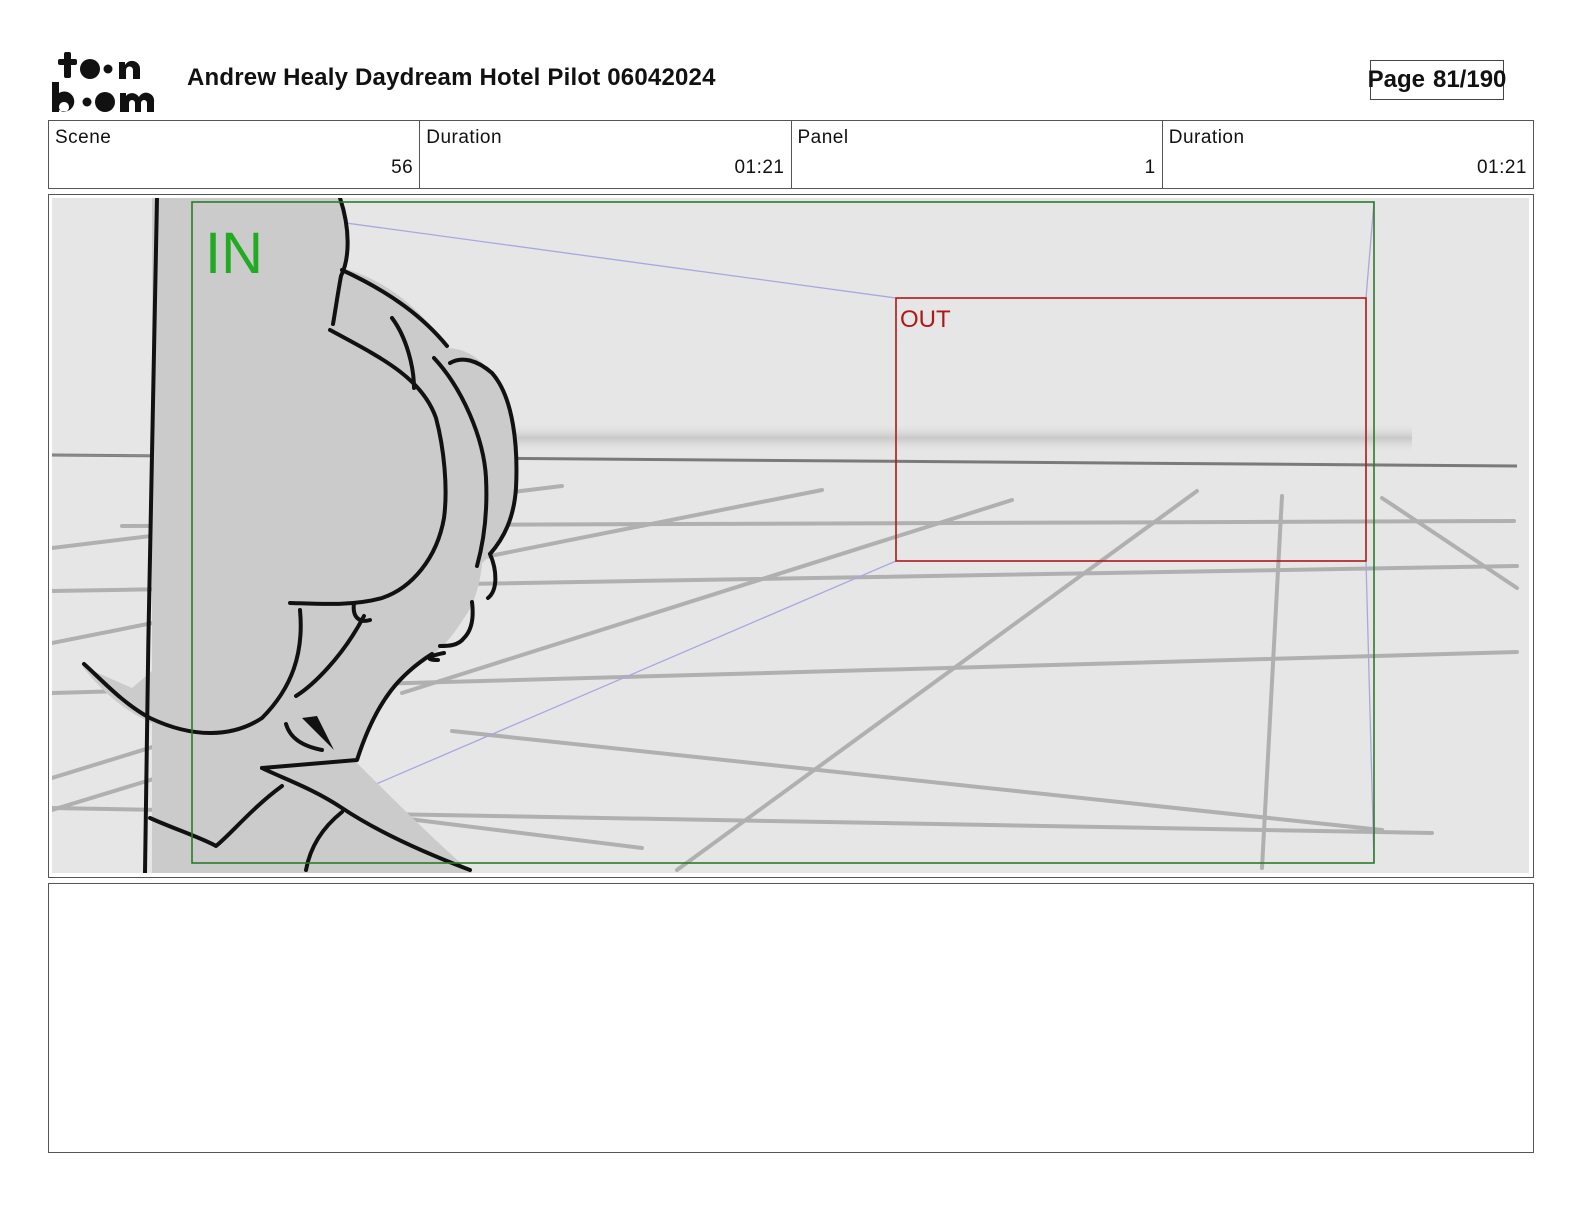  I want to click on panel-duration-value: 01:21, so click(1501, 167).